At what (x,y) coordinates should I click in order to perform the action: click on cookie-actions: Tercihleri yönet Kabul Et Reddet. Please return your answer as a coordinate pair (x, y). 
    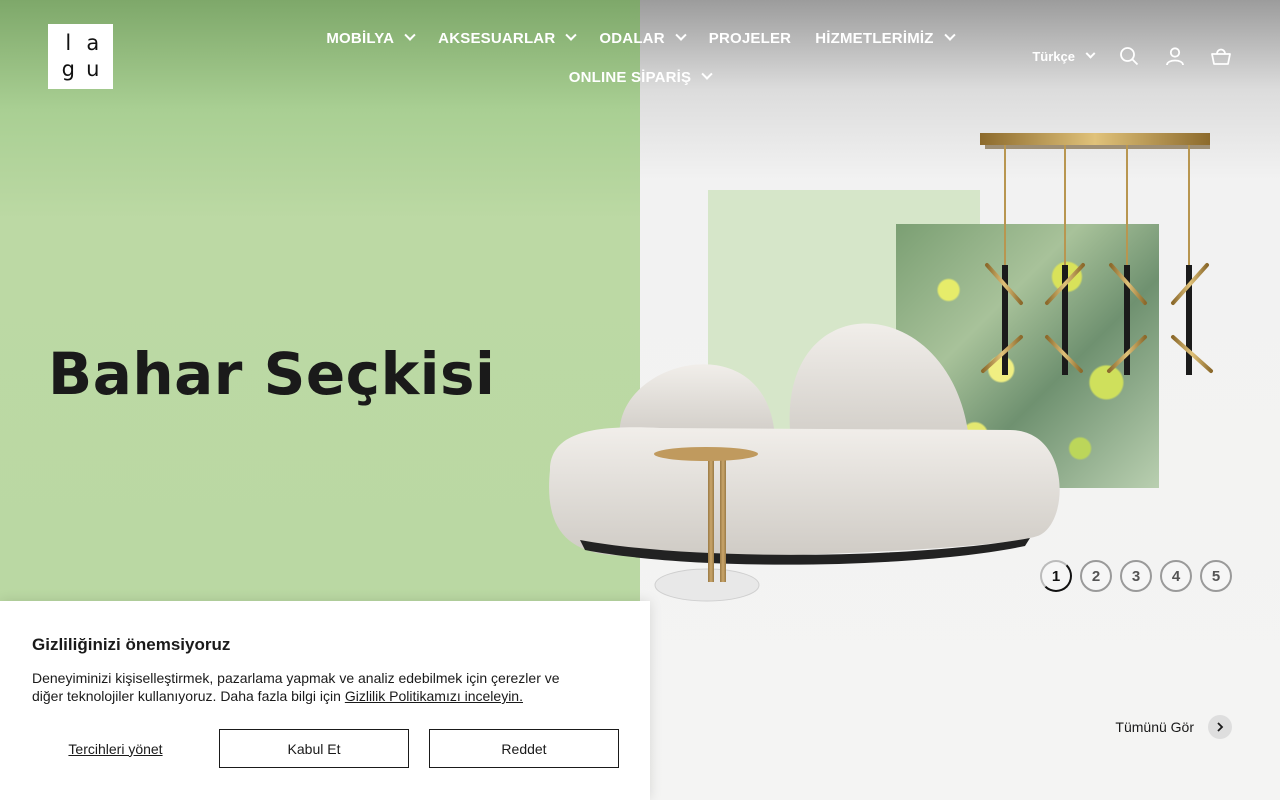
    Looking at the image, I should click on (325, 748).